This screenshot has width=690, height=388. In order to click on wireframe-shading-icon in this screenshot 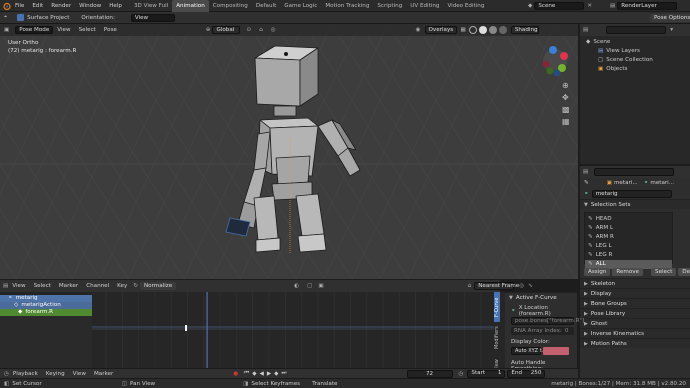, I will do `click(472, 30)`.